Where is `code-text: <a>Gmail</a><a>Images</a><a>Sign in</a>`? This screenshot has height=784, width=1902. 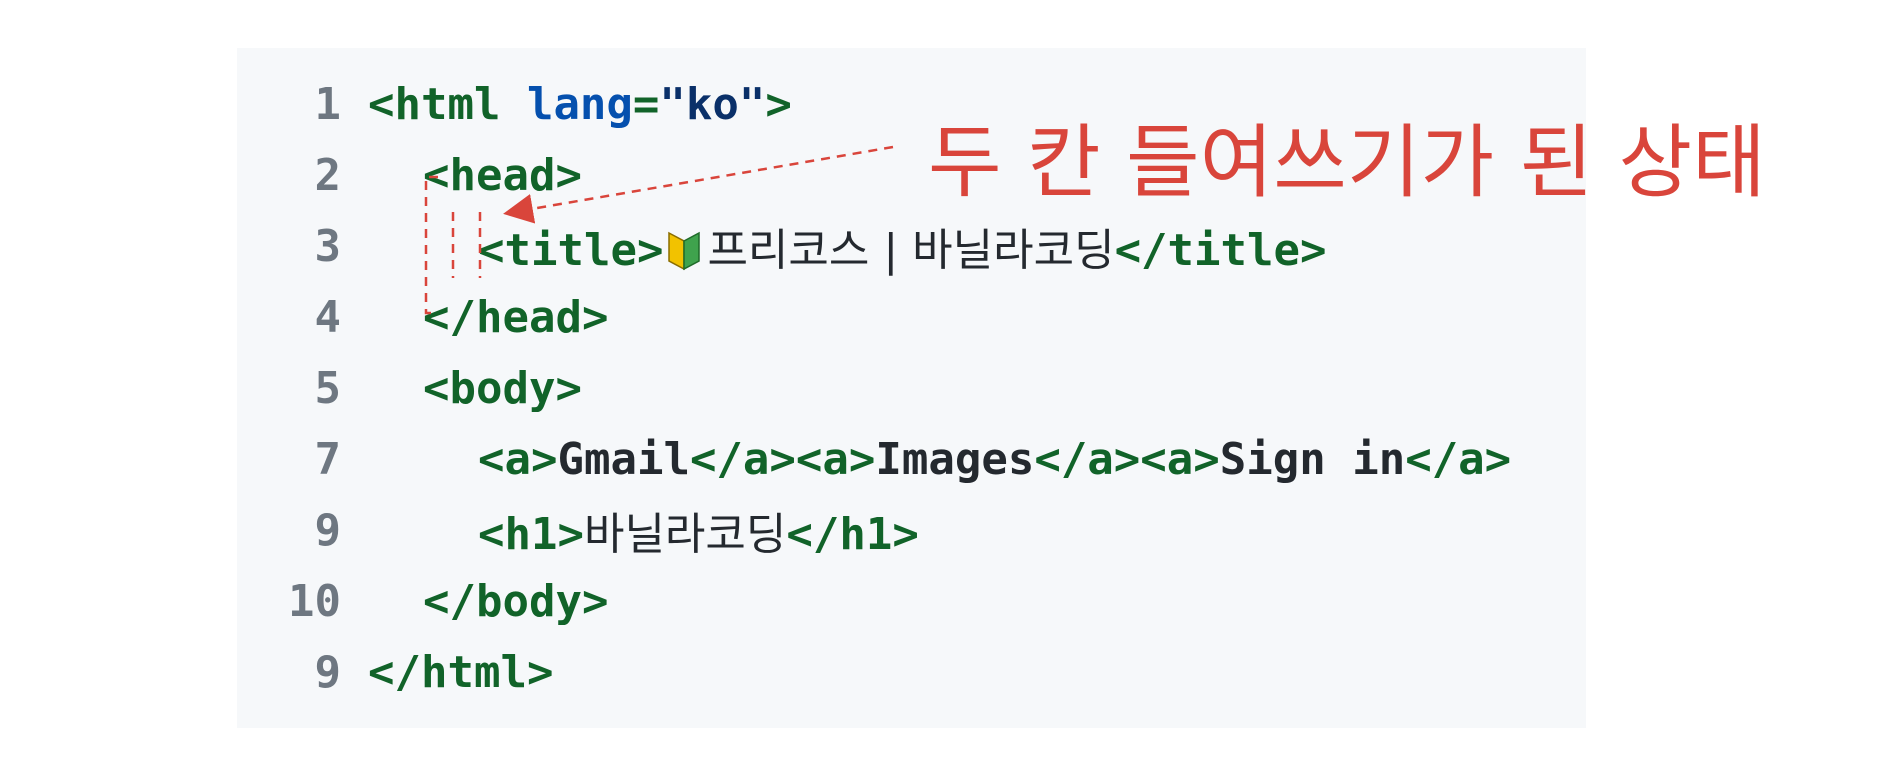
code-text: <a>Gmail</a><a>Images</a><a>Sign in</a> is located at coordinates (995, 459).